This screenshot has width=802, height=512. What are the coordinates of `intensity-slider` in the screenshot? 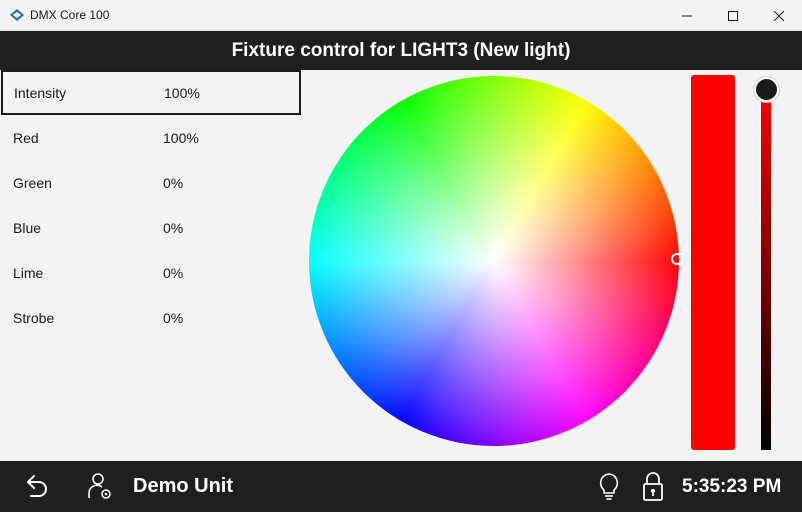 It's located at (766, 270).